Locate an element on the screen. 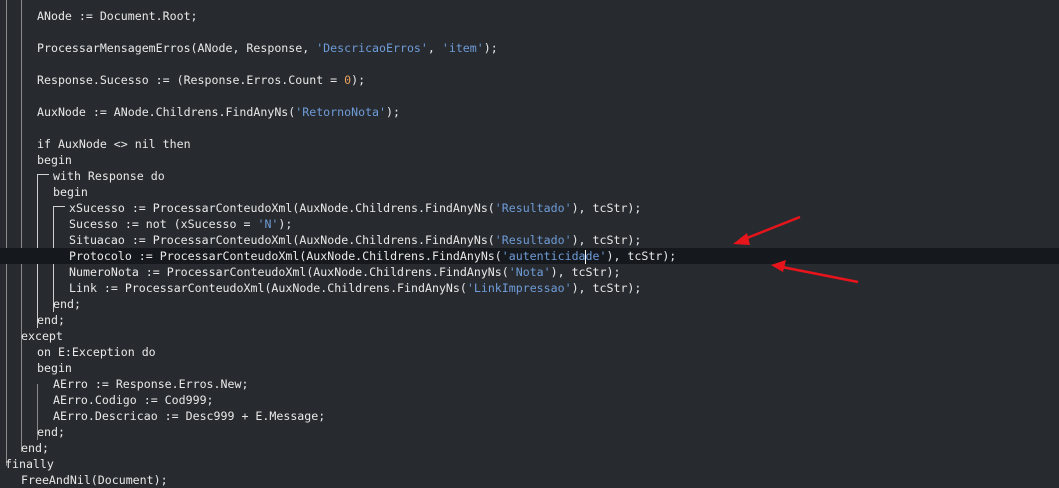  code-line: except is located at coordinates (529, 336).